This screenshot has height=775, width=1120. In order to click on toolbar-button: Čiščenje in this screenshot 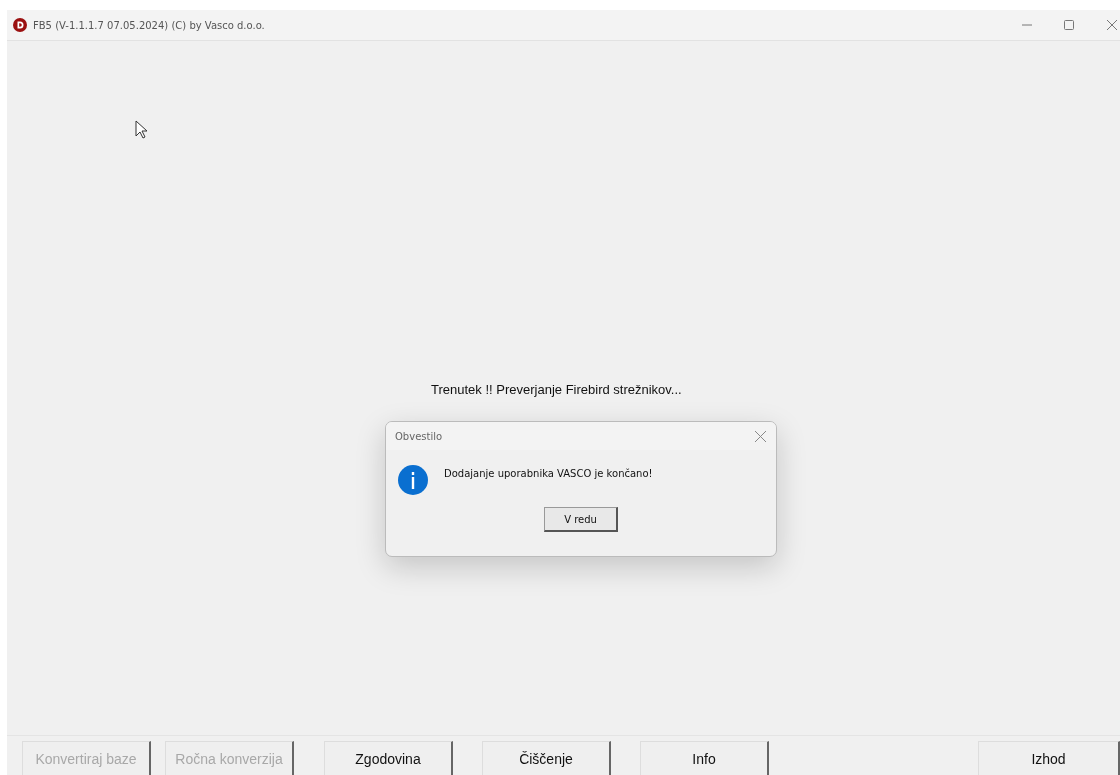, I will do `click(546, 758)`.